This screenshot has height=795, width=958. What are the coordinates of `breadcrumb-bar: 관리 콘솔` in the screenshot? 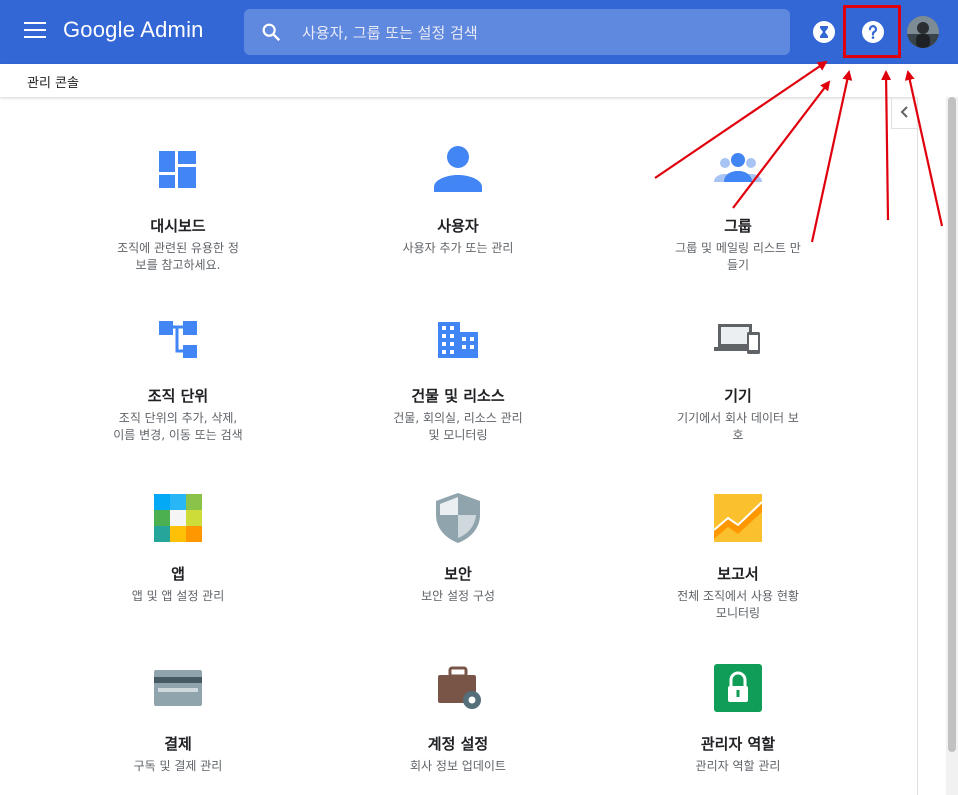 It's located at (479, 80).